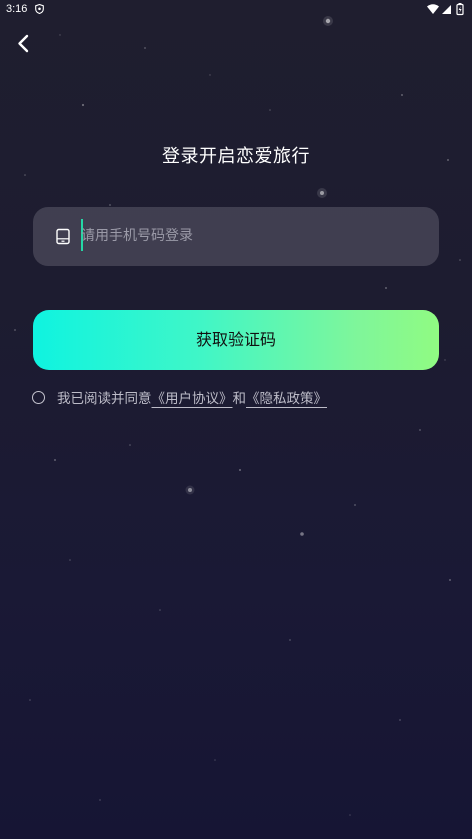 The height and width of the screenshot is (839, 472). I want to click on phone-input, so click(251, 236).